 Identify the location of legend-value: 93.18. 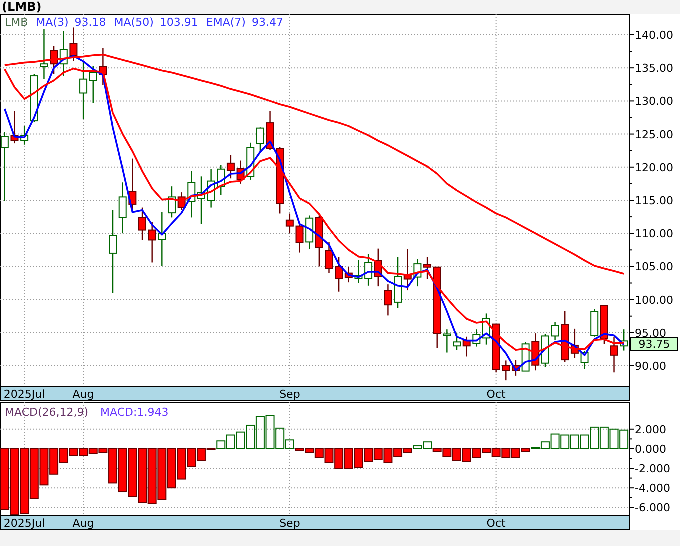
(90, 22).